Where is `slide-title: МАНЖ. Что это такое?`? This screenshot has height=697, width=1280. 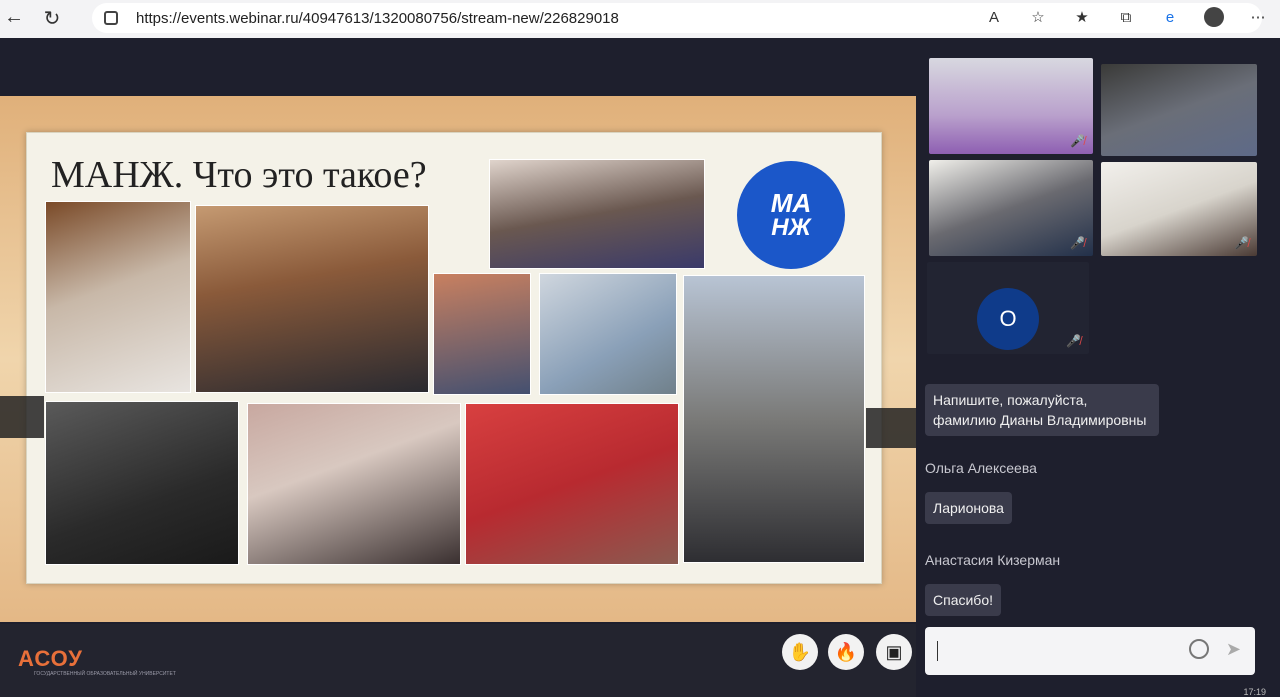
slide-title: МАНЖ. Что это такое? is located at coordinates (239, 175).